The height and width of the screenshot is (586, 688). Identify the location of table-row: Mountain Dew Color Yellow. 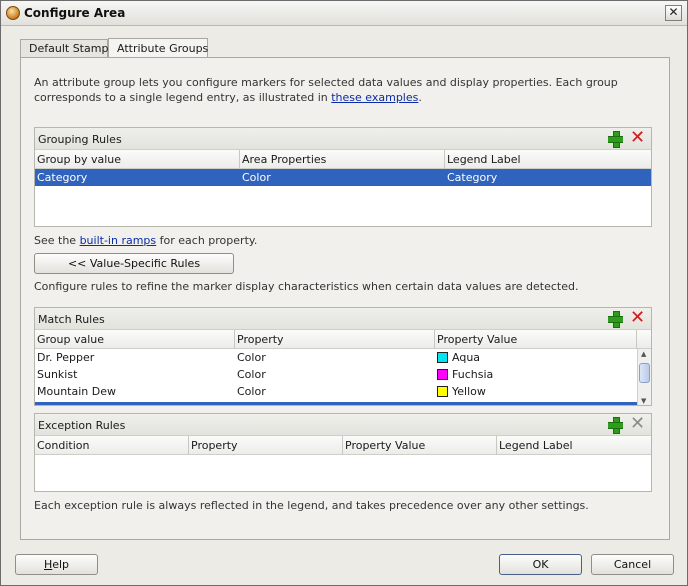
(343, 391).